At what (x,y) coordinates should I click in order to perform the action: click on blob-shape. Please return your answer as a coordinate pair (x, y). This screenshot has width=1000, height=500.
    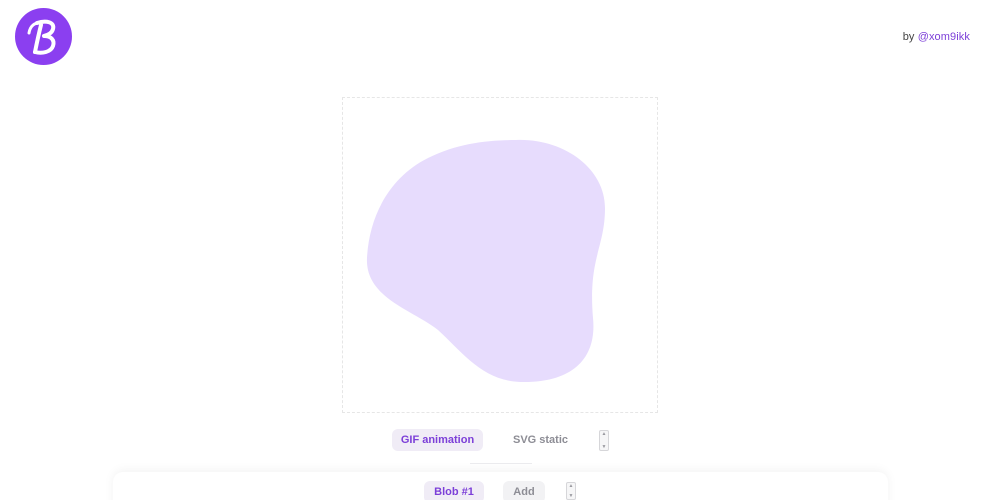
    Looking at the image, I should click on (485, 261).